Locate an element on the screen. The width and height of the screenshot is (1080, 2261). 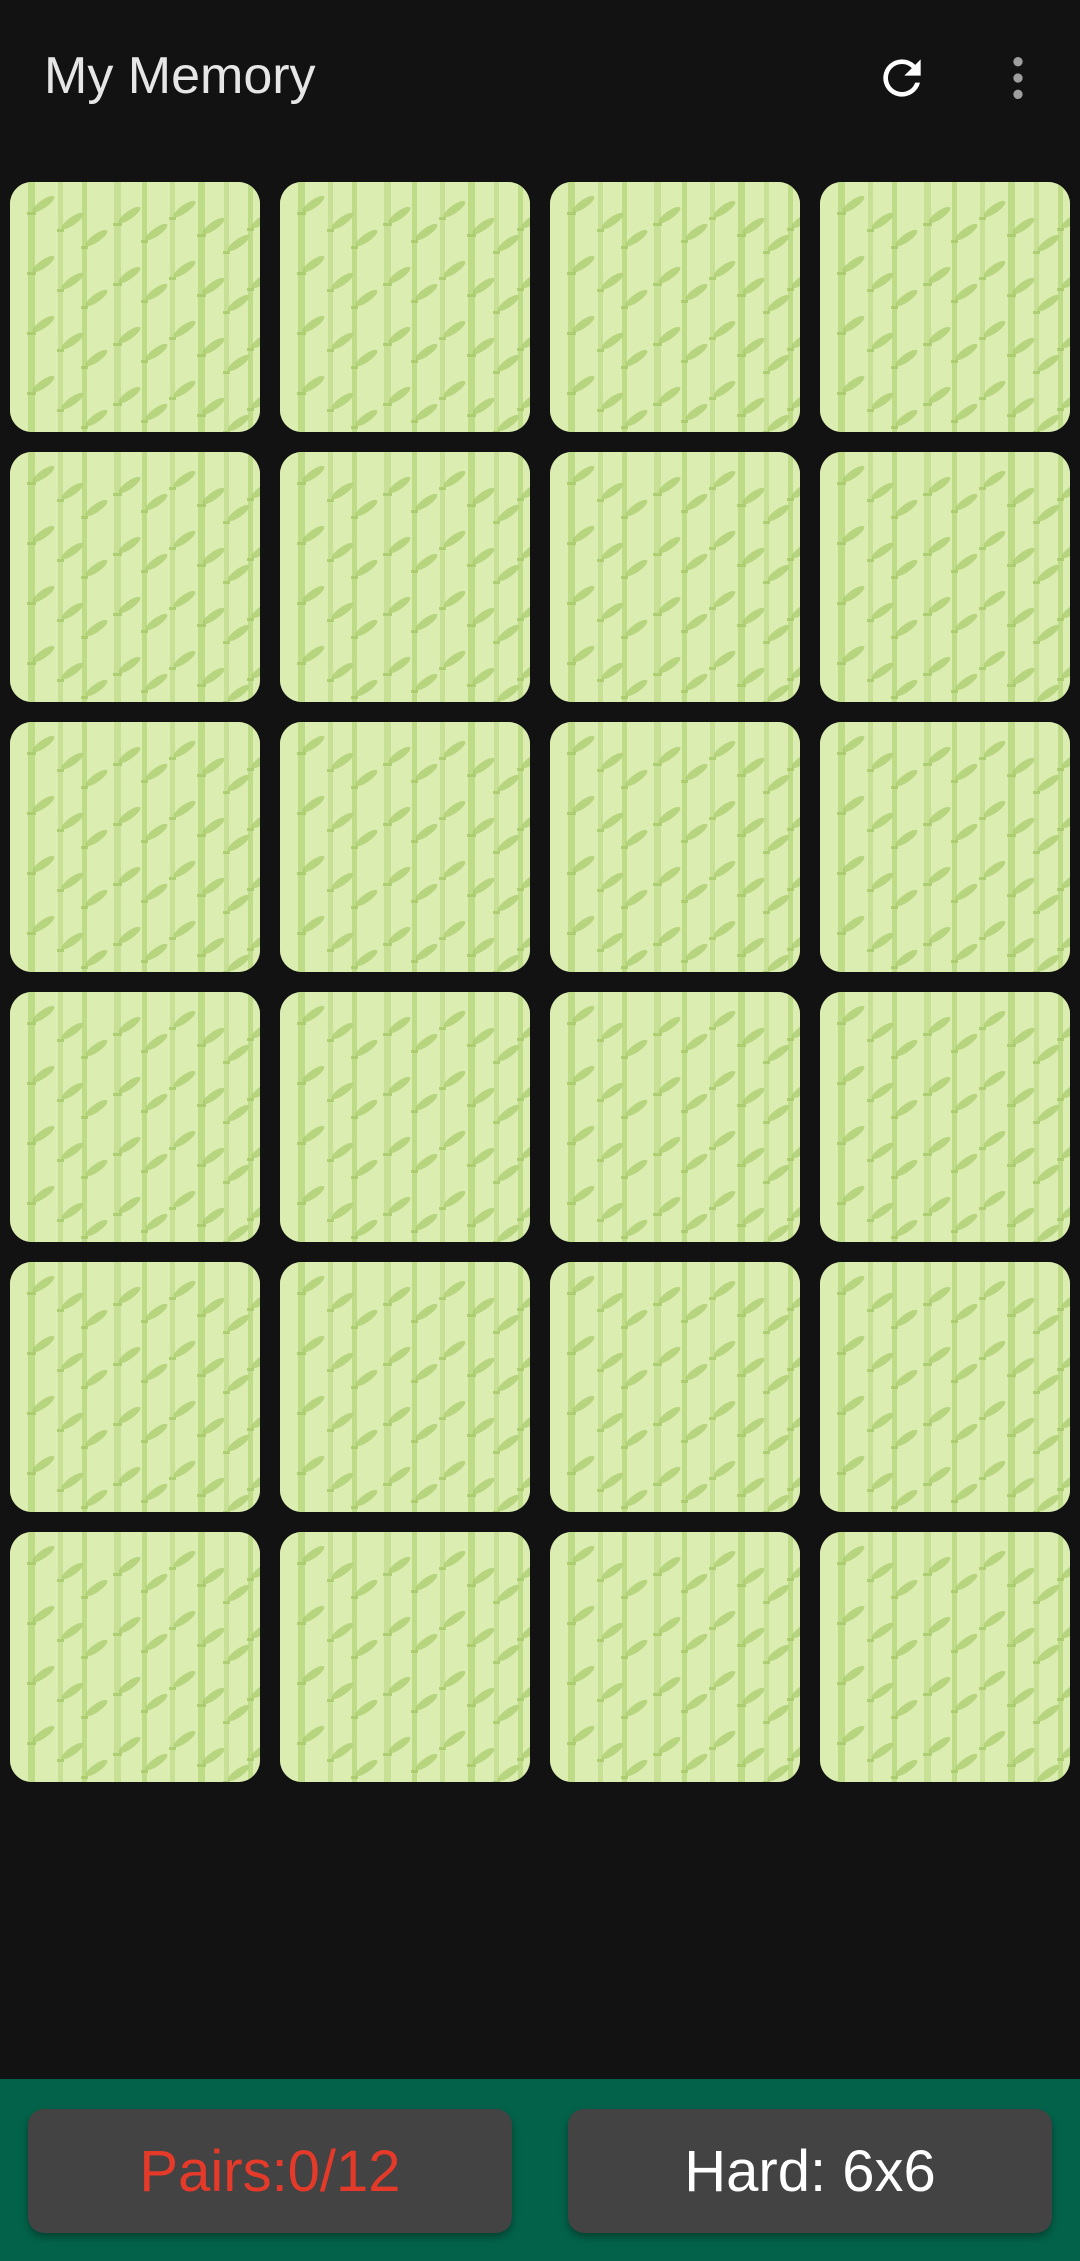
more-options-button is located at coordinates (1018, 78).